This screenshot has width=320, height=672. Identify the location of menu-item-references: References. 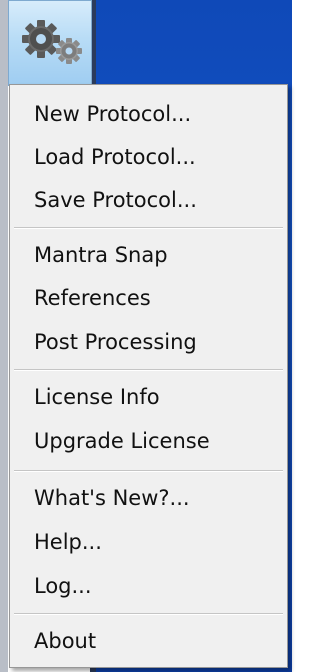
(92, 298).